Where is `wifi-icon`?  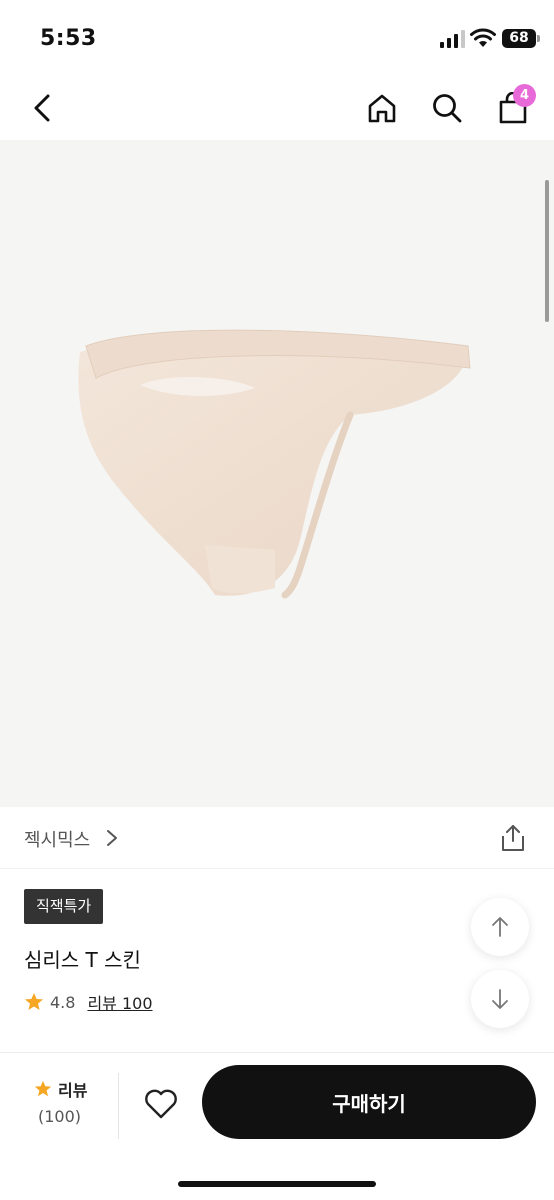
wifi-icon is located at coordinates (483, 37).